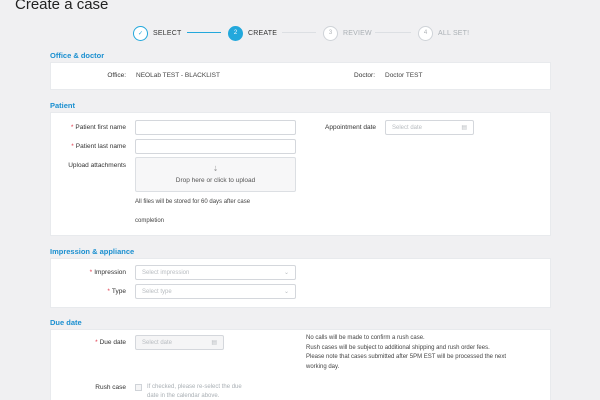 The image size is (600, 400). I want to click on section-title-due-date: Due date, so click(66, 322).